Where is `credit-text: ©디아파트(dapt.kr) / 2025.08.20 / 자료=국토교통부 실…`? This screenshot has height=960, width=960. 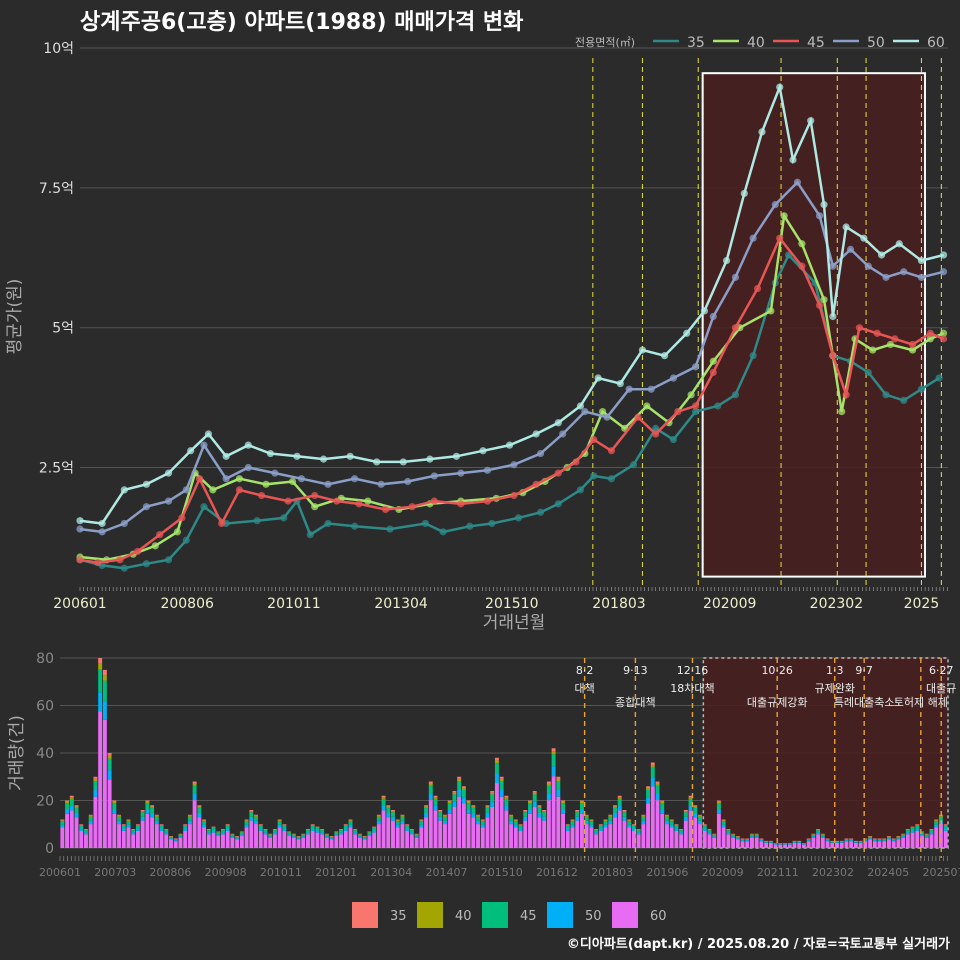
credit-text: ©디아파트(dapt.kr) / 2025.08.20 / 자료=국토교통부 실… is located at coordinates (758, 944).